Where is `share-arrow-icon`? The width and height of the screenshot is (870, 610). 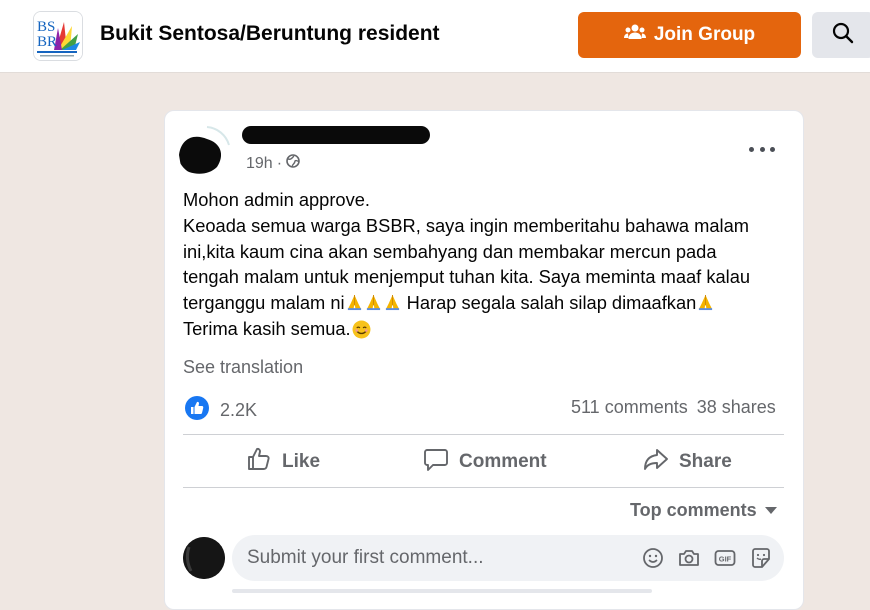
share-arrow-icon is located at coordinates (656, 462).